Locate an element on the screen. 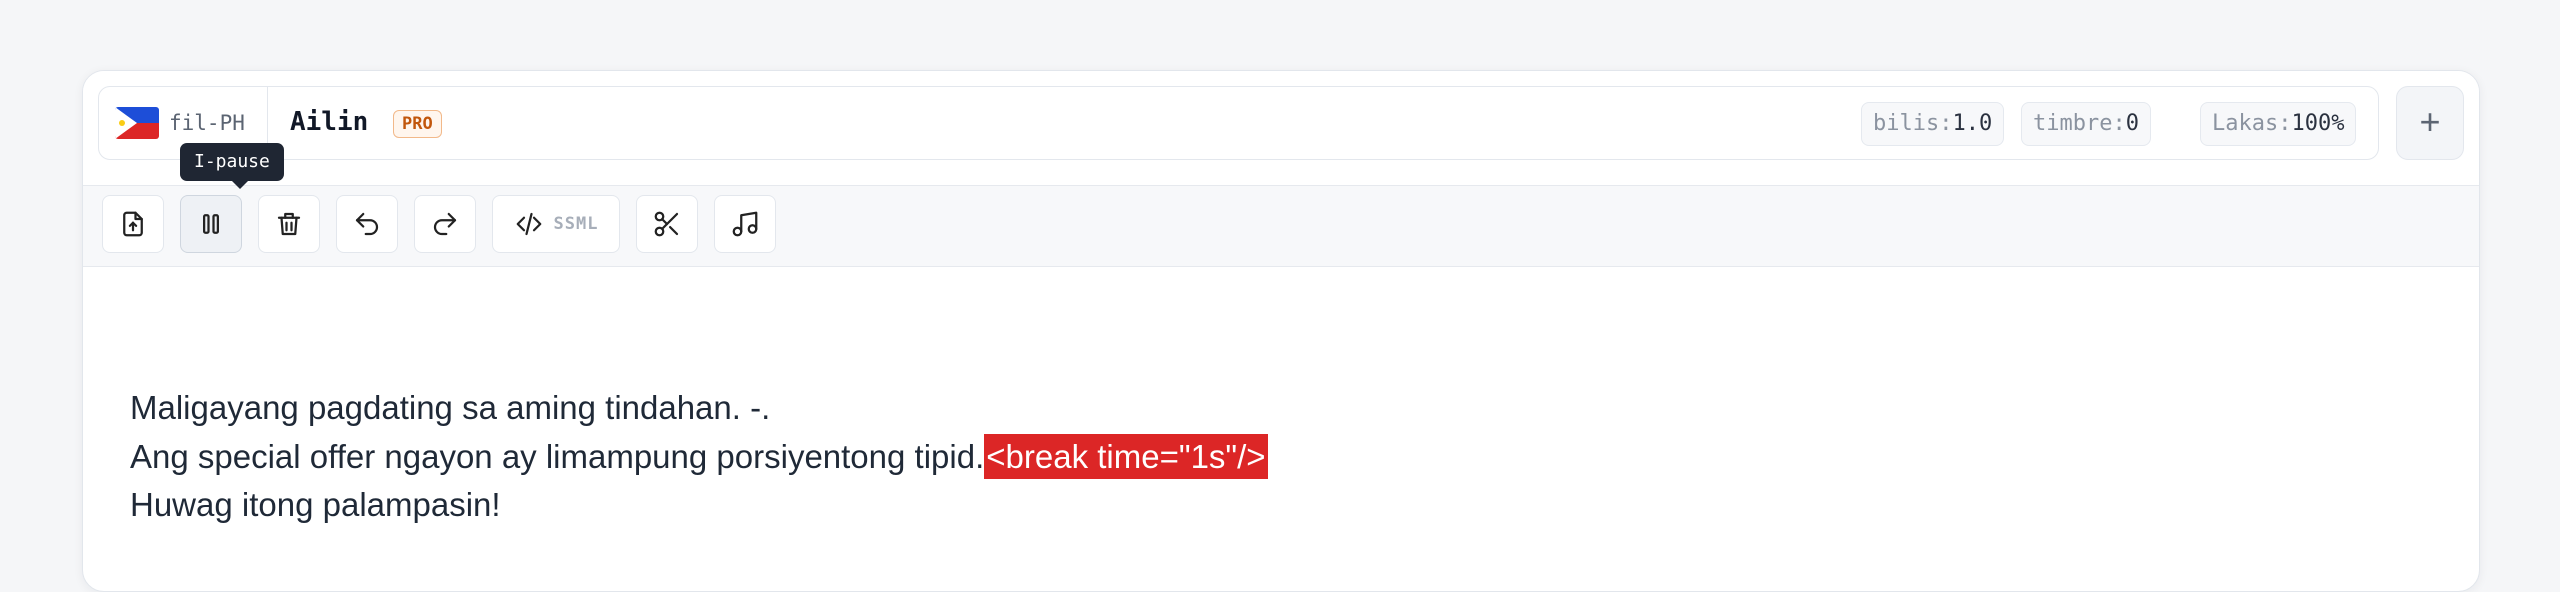  redo-button is located at coordinates (445, 224).